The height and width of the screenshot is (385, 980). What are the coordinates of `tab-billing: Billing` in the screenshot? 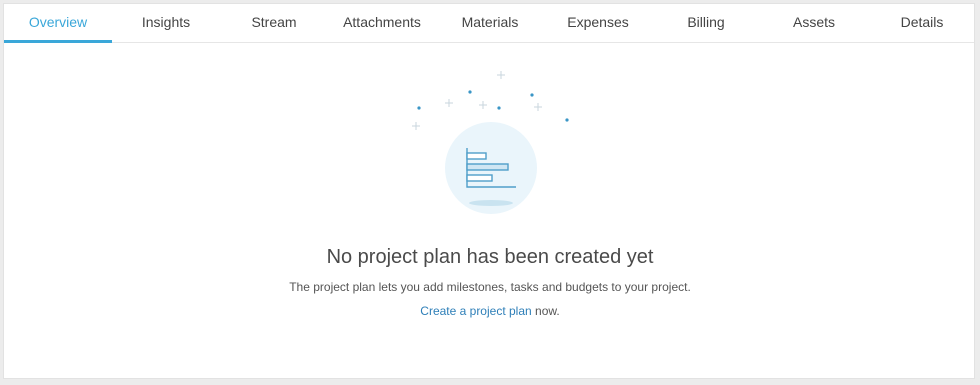 It's located at (706, 23).